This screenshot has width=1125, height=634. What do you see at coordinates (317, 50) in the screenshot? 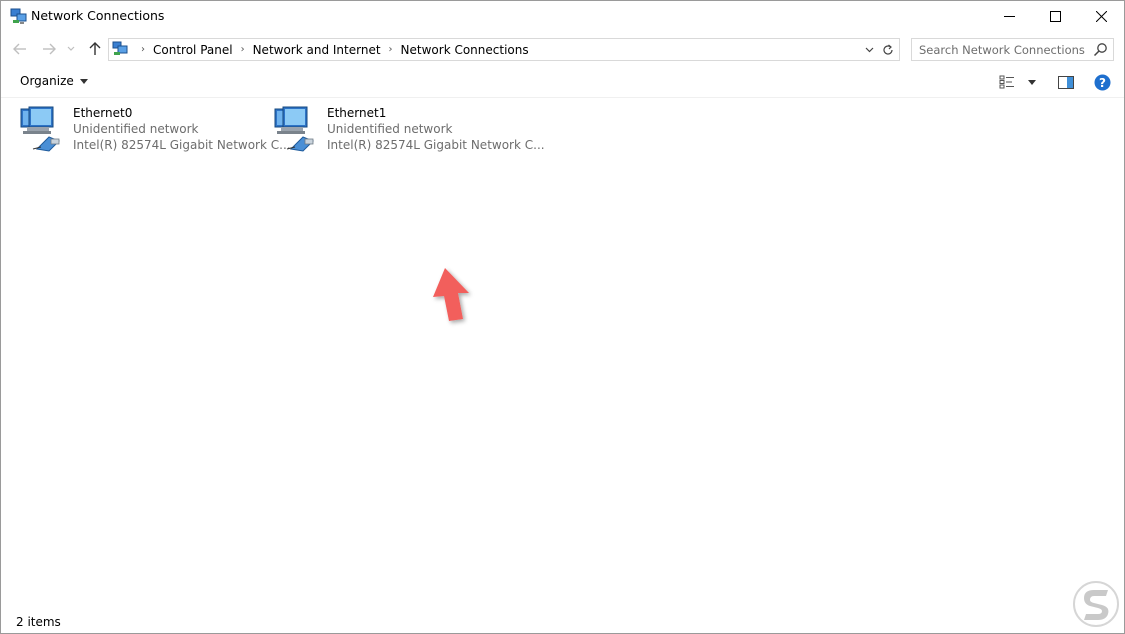
I see `breadcrumb-network-and-internet: Network and Internet` at bounding box center [317, 50].